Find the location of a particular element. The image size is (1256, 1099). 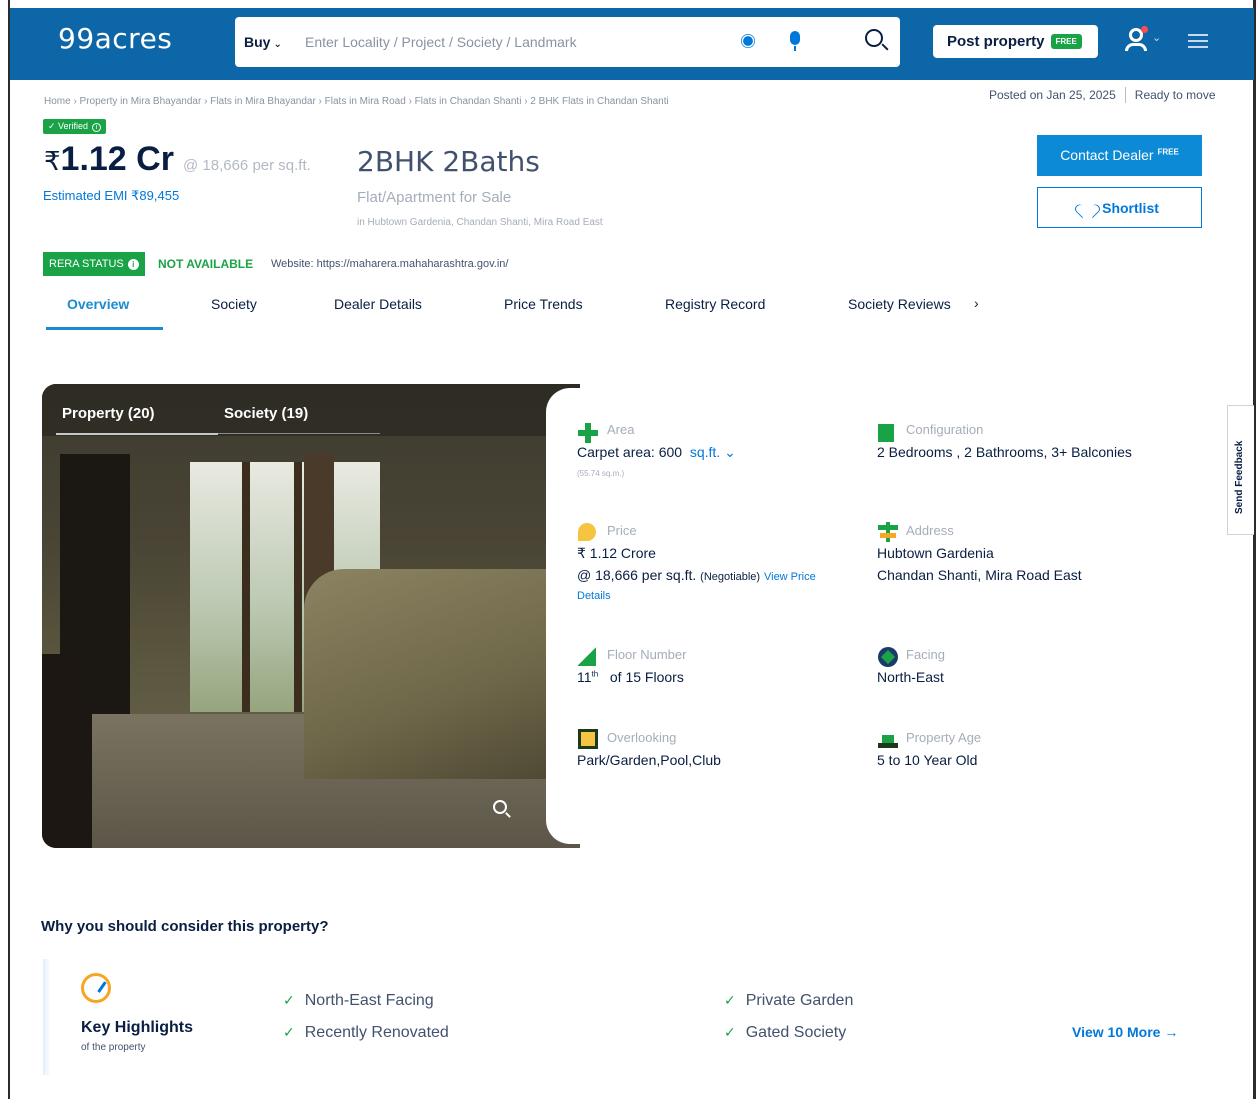

gallery-tab-society: Society (19) is located at coordinates (266, 413).